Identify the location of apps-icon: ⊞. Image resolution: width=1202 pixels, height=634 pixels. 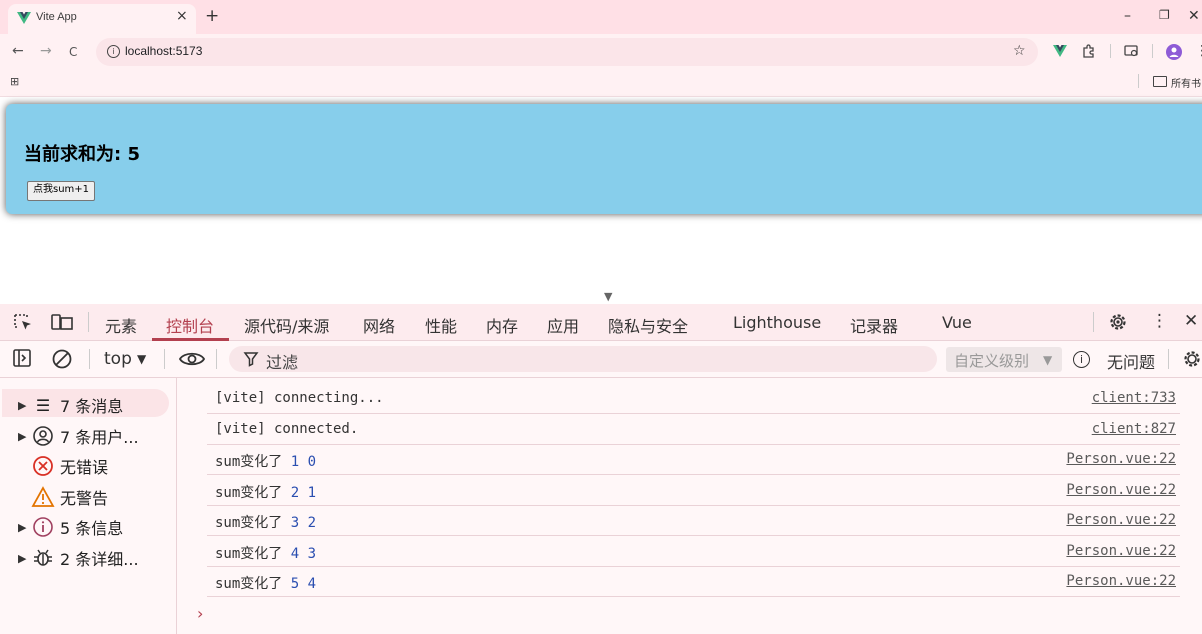
(14, 81).